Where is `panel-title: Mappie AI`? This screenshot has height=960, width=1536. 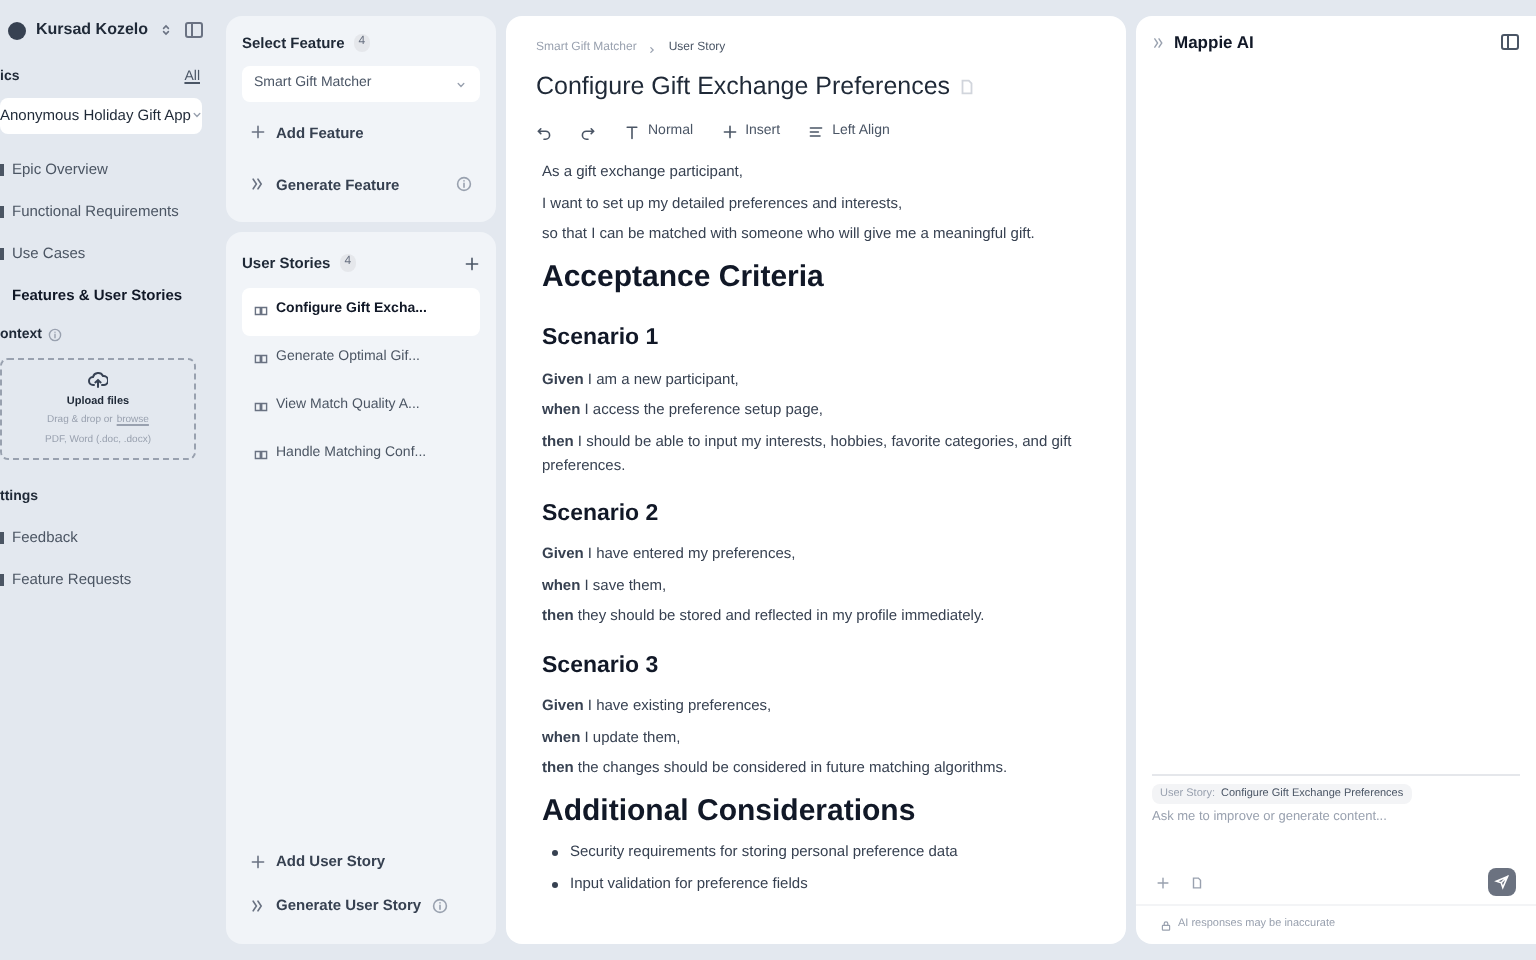
panel-title: Mappie AI is located at coordinates (1214, 42).